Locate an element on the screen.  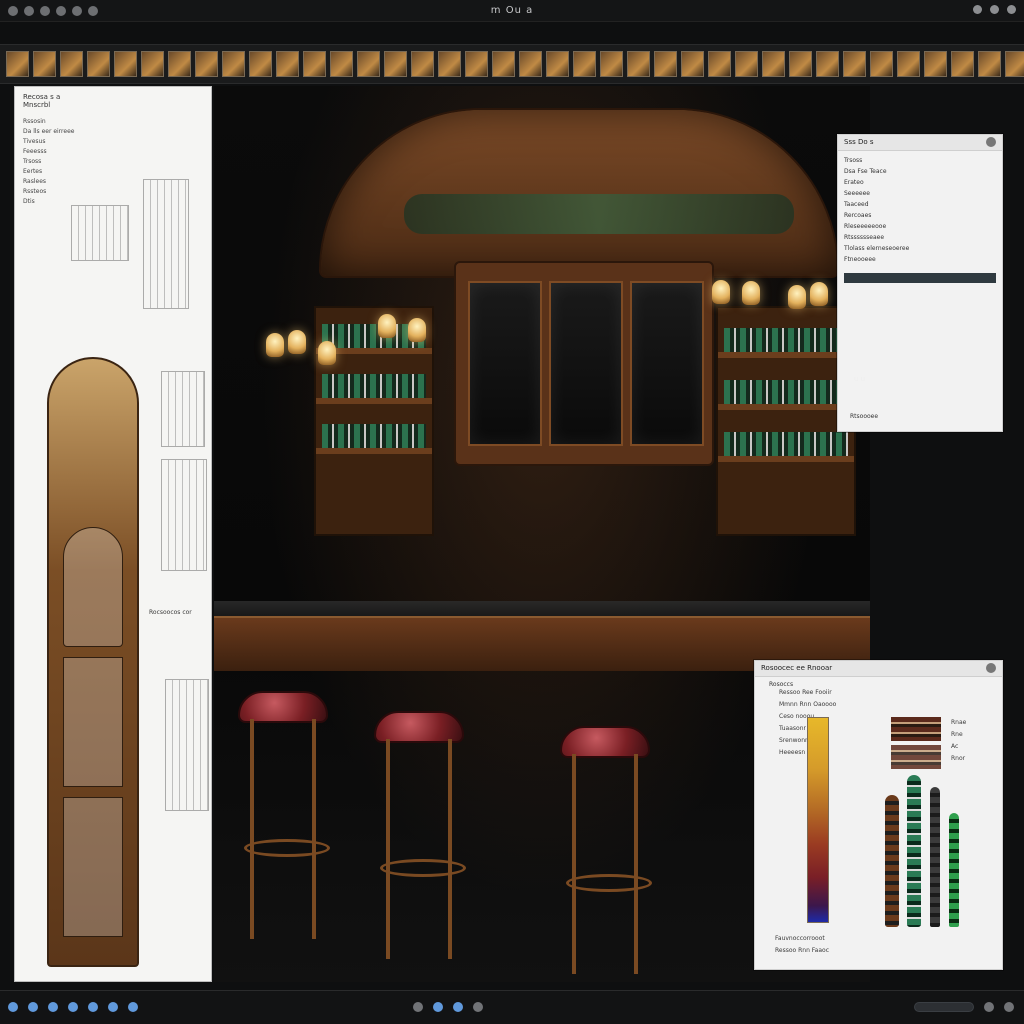
palette-panel-title: Rosoocec ee Rnooar is located at coordinates (878, 669).